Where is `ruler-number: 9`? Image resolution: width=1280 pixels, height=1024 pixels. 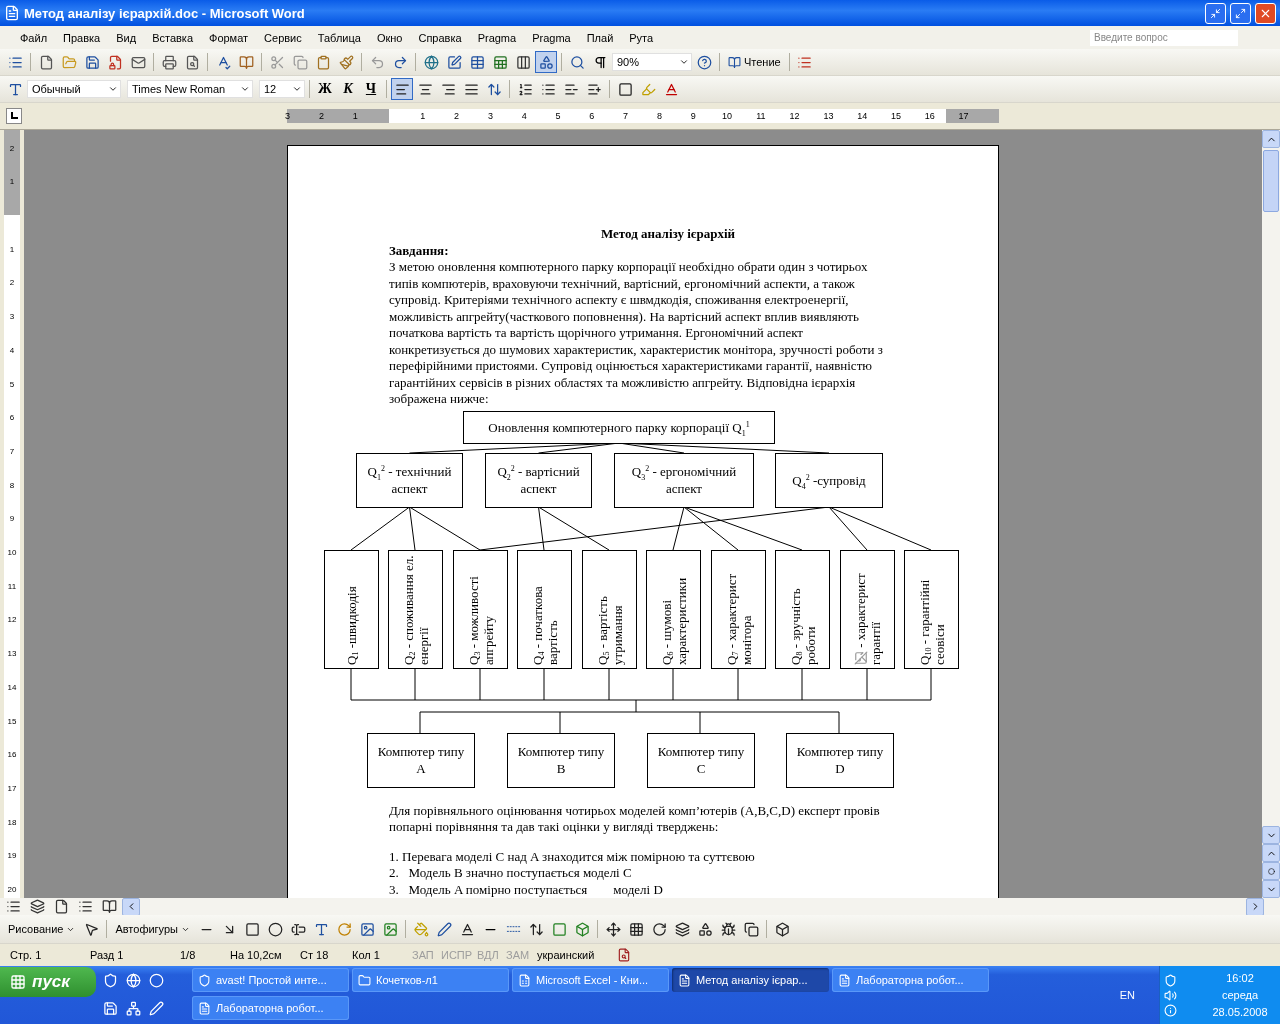
ruler-number: 9 is located at coordinates (693, 116).